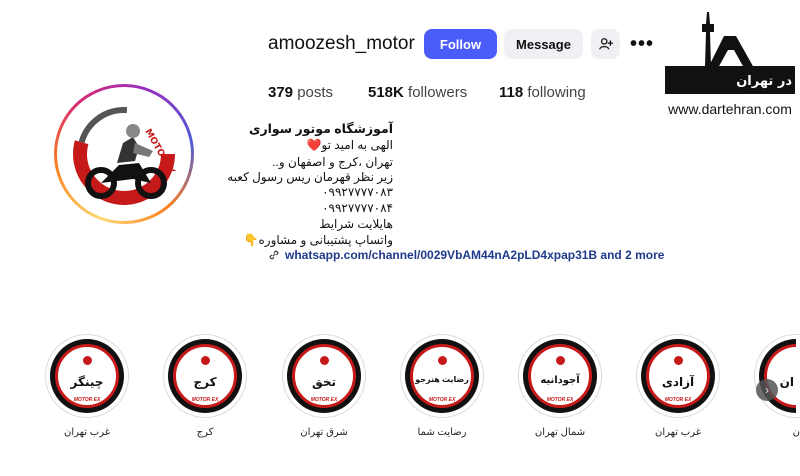 Image resolution: width=800 pixels, height=476 pixels. Describe the element at coordinates (310, 177) in the screenshot. I see `bio-line: زیر نظر قهرمان ریس رسول کعبه` at that location.